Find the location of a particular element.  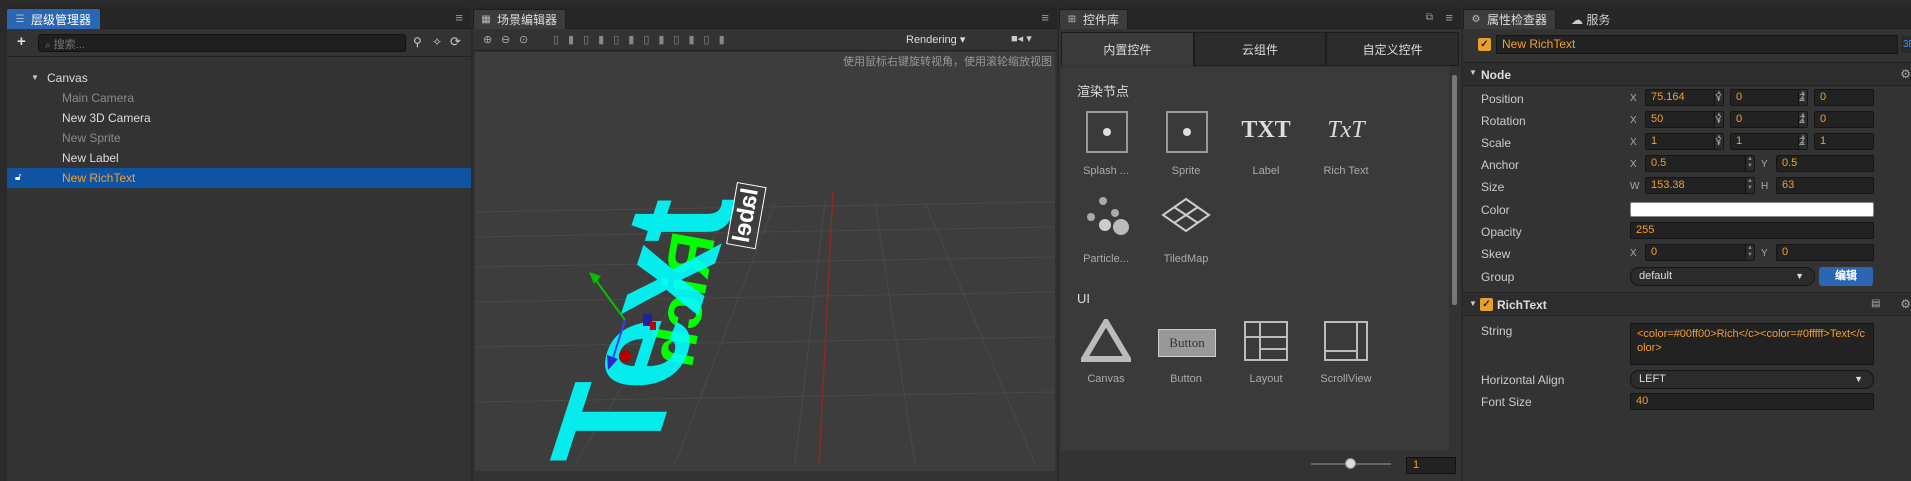

expand-arrow-icon: ▼ is located at coordinates (35, 78).